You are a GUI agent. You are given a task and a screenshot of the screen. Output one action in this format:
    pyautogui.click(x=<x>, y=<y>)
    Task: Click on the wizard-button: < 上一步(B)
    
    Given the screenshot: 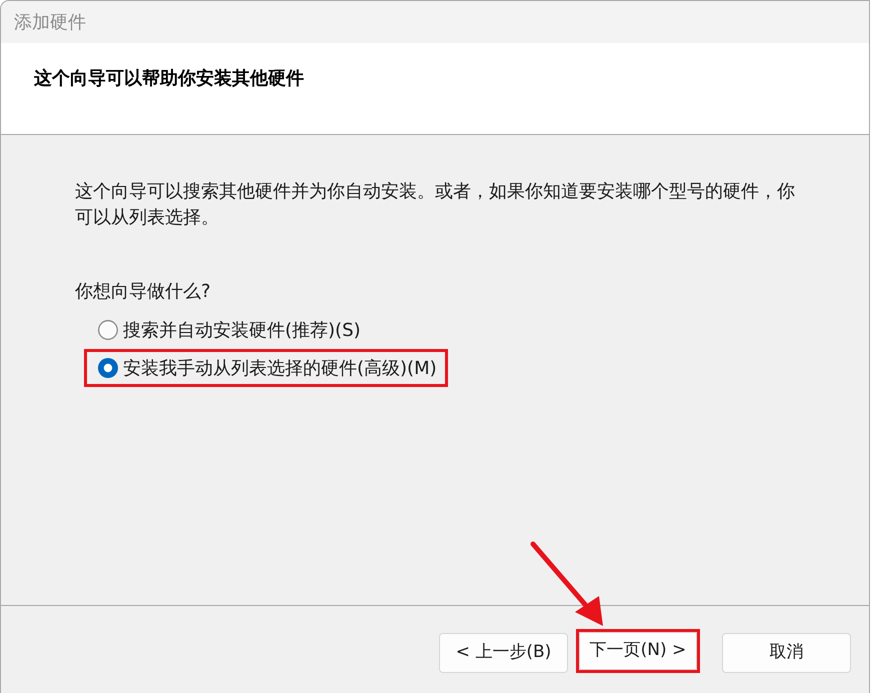 What is the action you would take?
    pyautogui.click(x=503, y=653)
    